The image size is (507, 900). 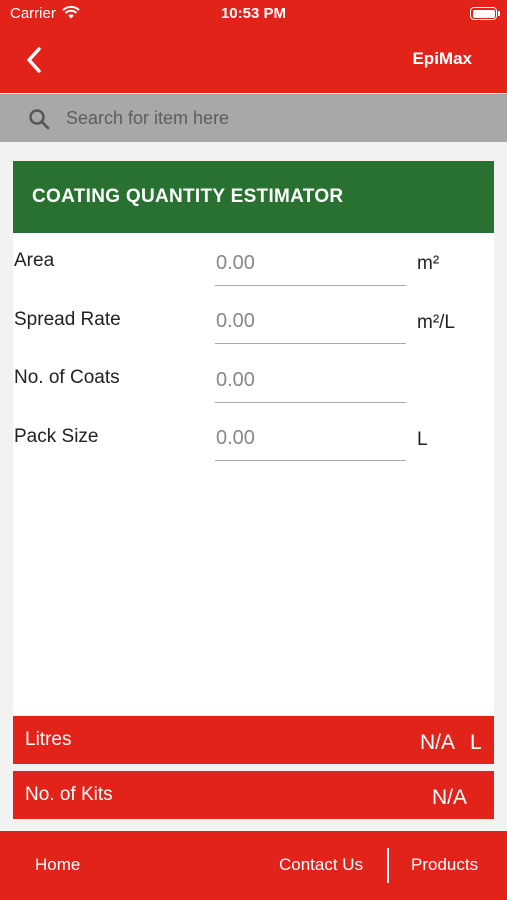 I want to click on chevron-left-icon, so click(x=34, y=60).